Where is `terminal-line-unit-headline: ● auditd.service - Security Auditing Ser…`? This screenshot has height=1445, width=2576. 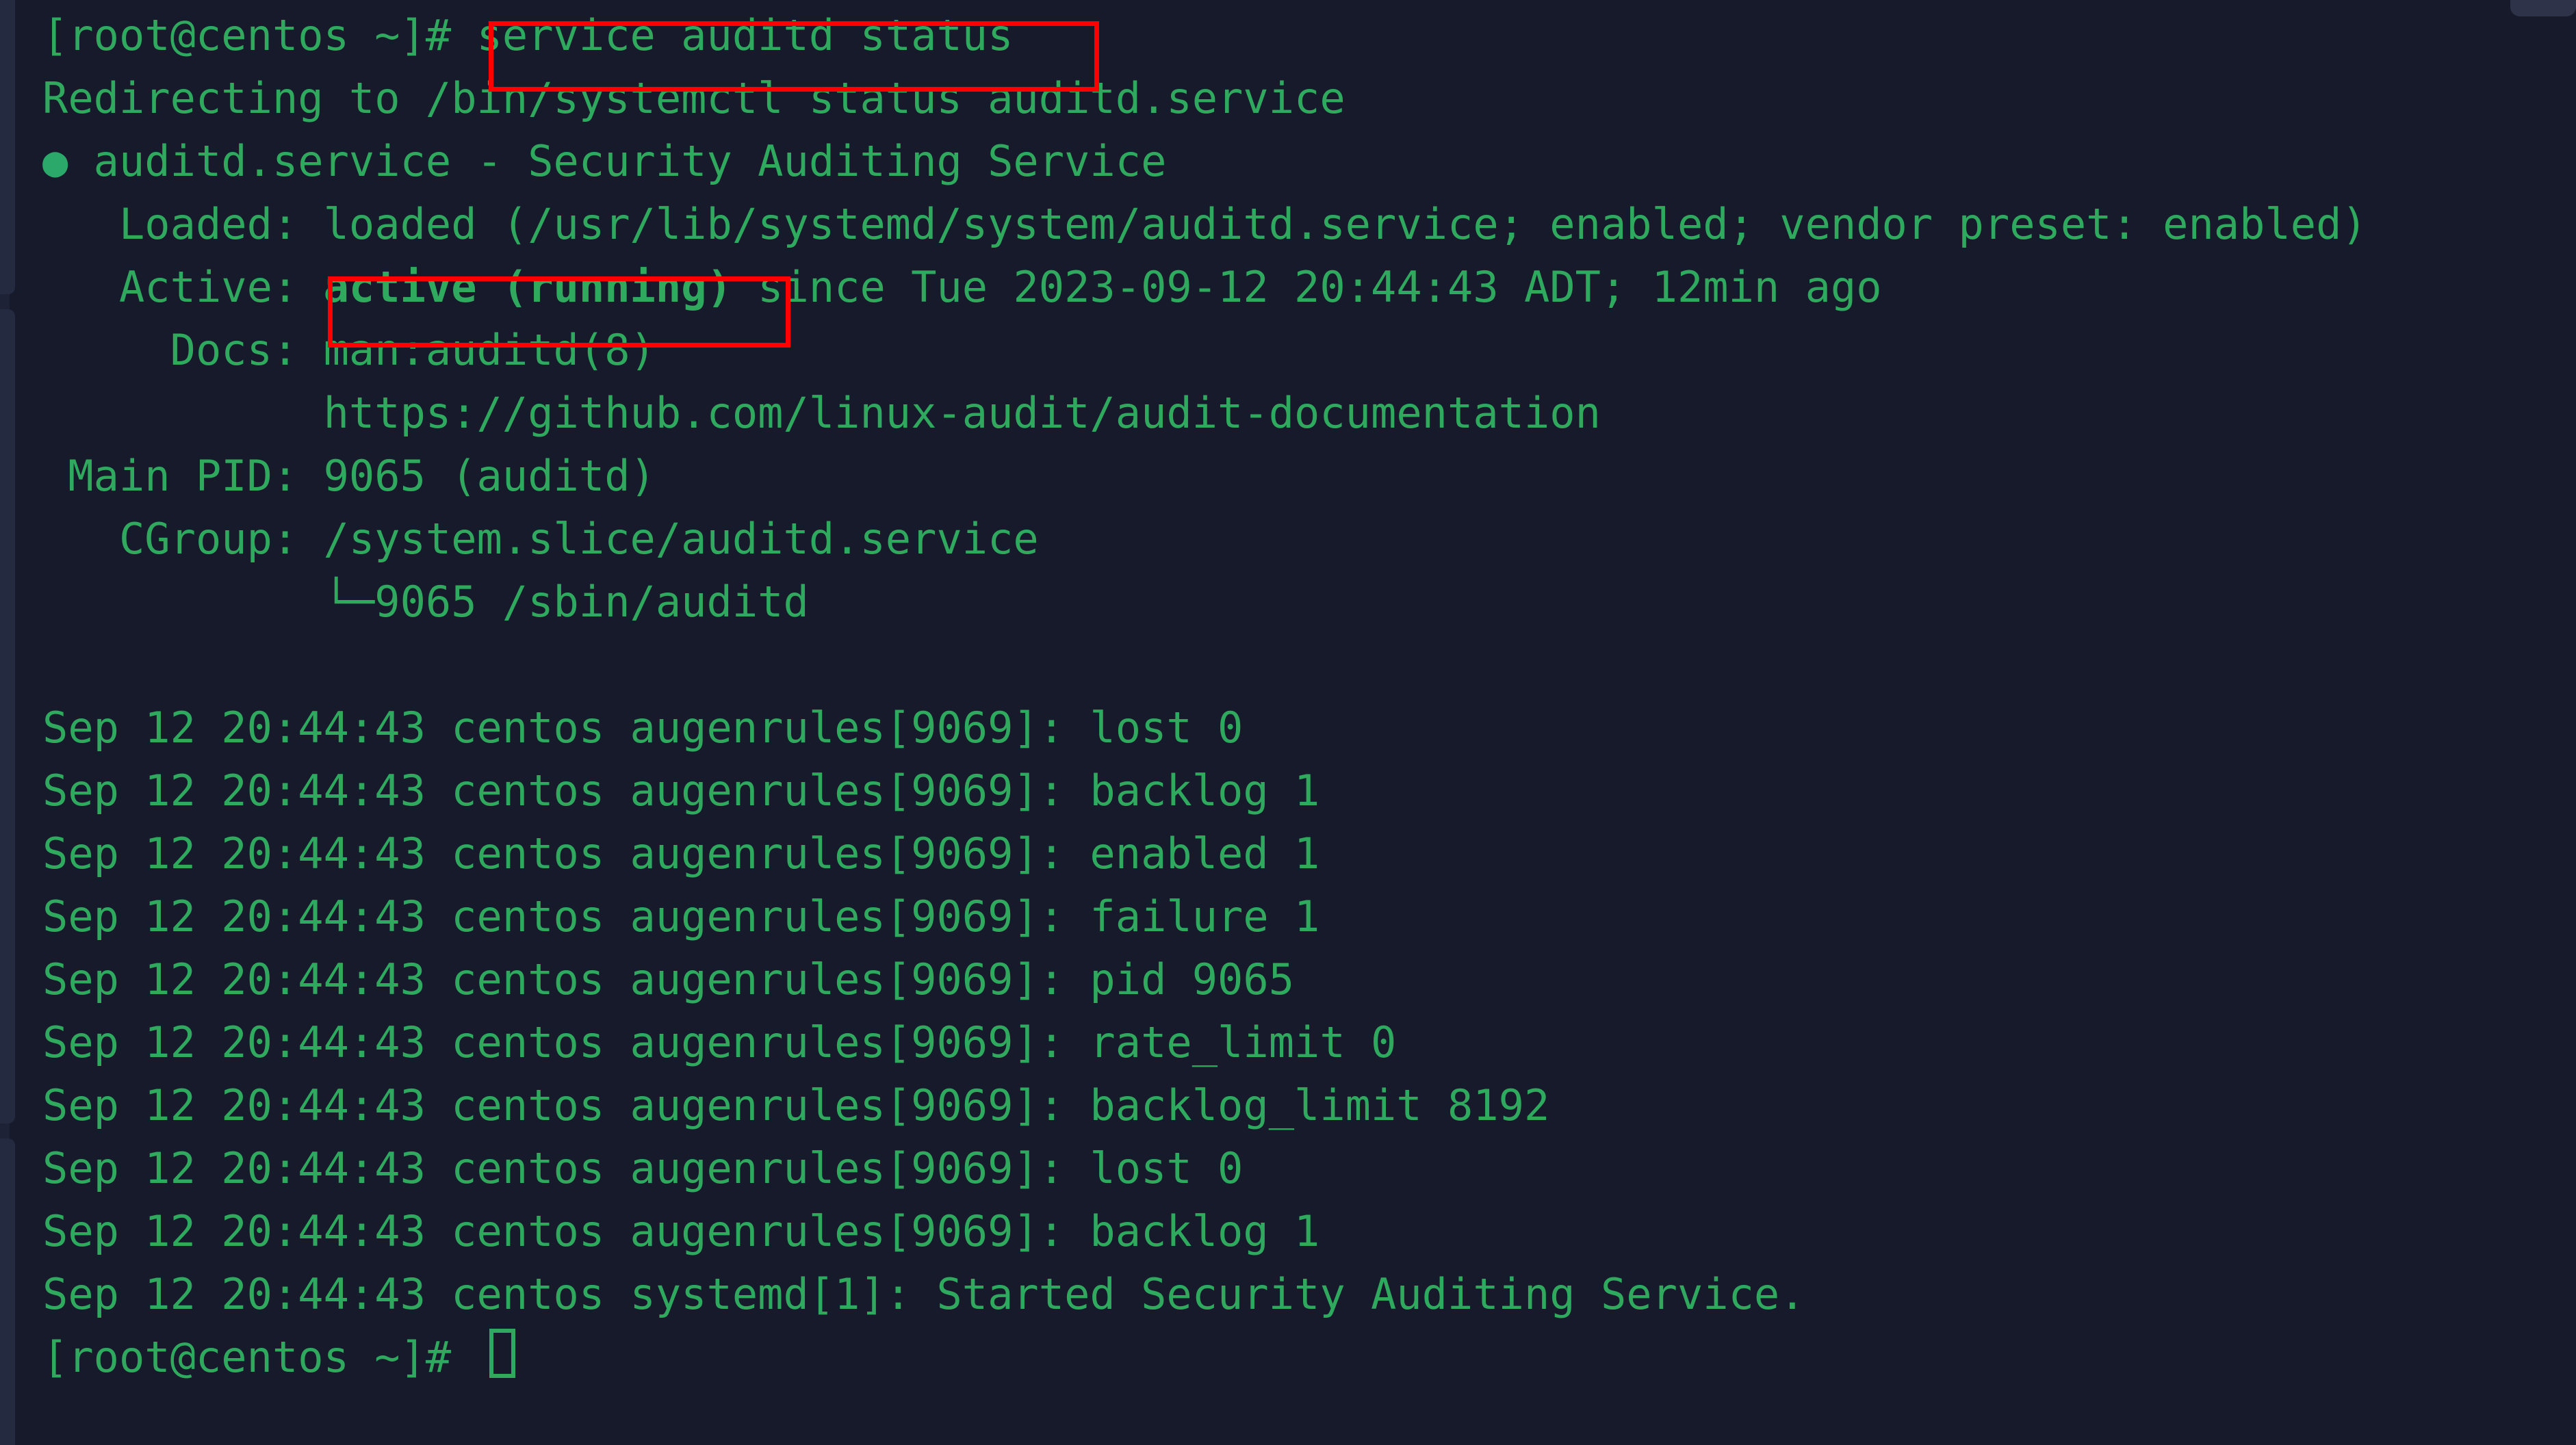 terminal-line-unit-headline: ● auditd.service - Security Auditing Ser… is located at coordinates (604, 161).